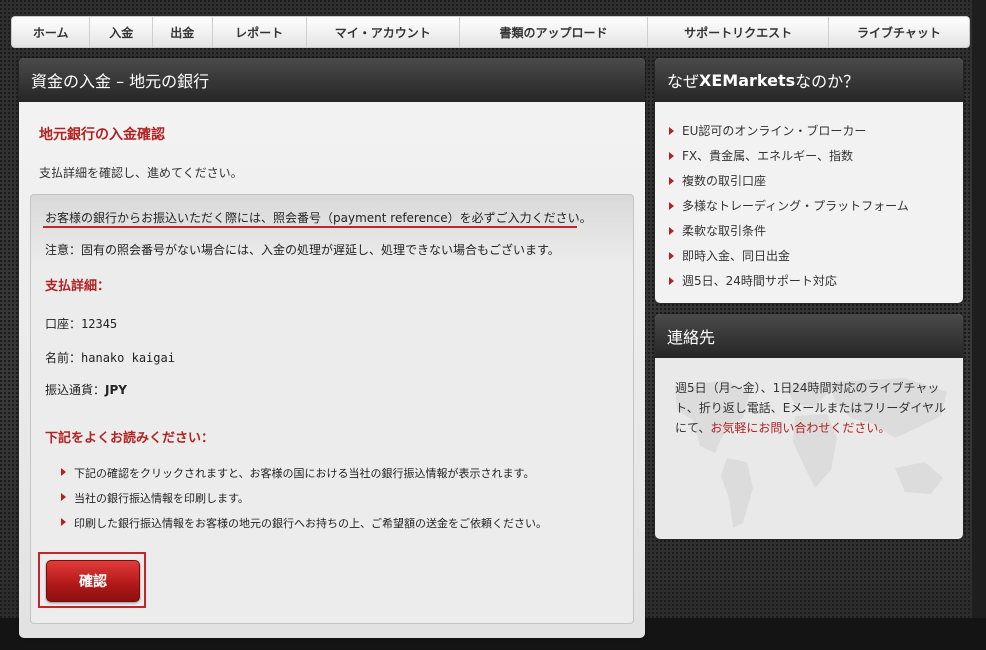 This screenshot has width=986, height=650. What do you see at coordinates (554, 32) in the screenshot?
I see `nav-document-upload: 書類のアップロード` at bounding box center [554, 32].